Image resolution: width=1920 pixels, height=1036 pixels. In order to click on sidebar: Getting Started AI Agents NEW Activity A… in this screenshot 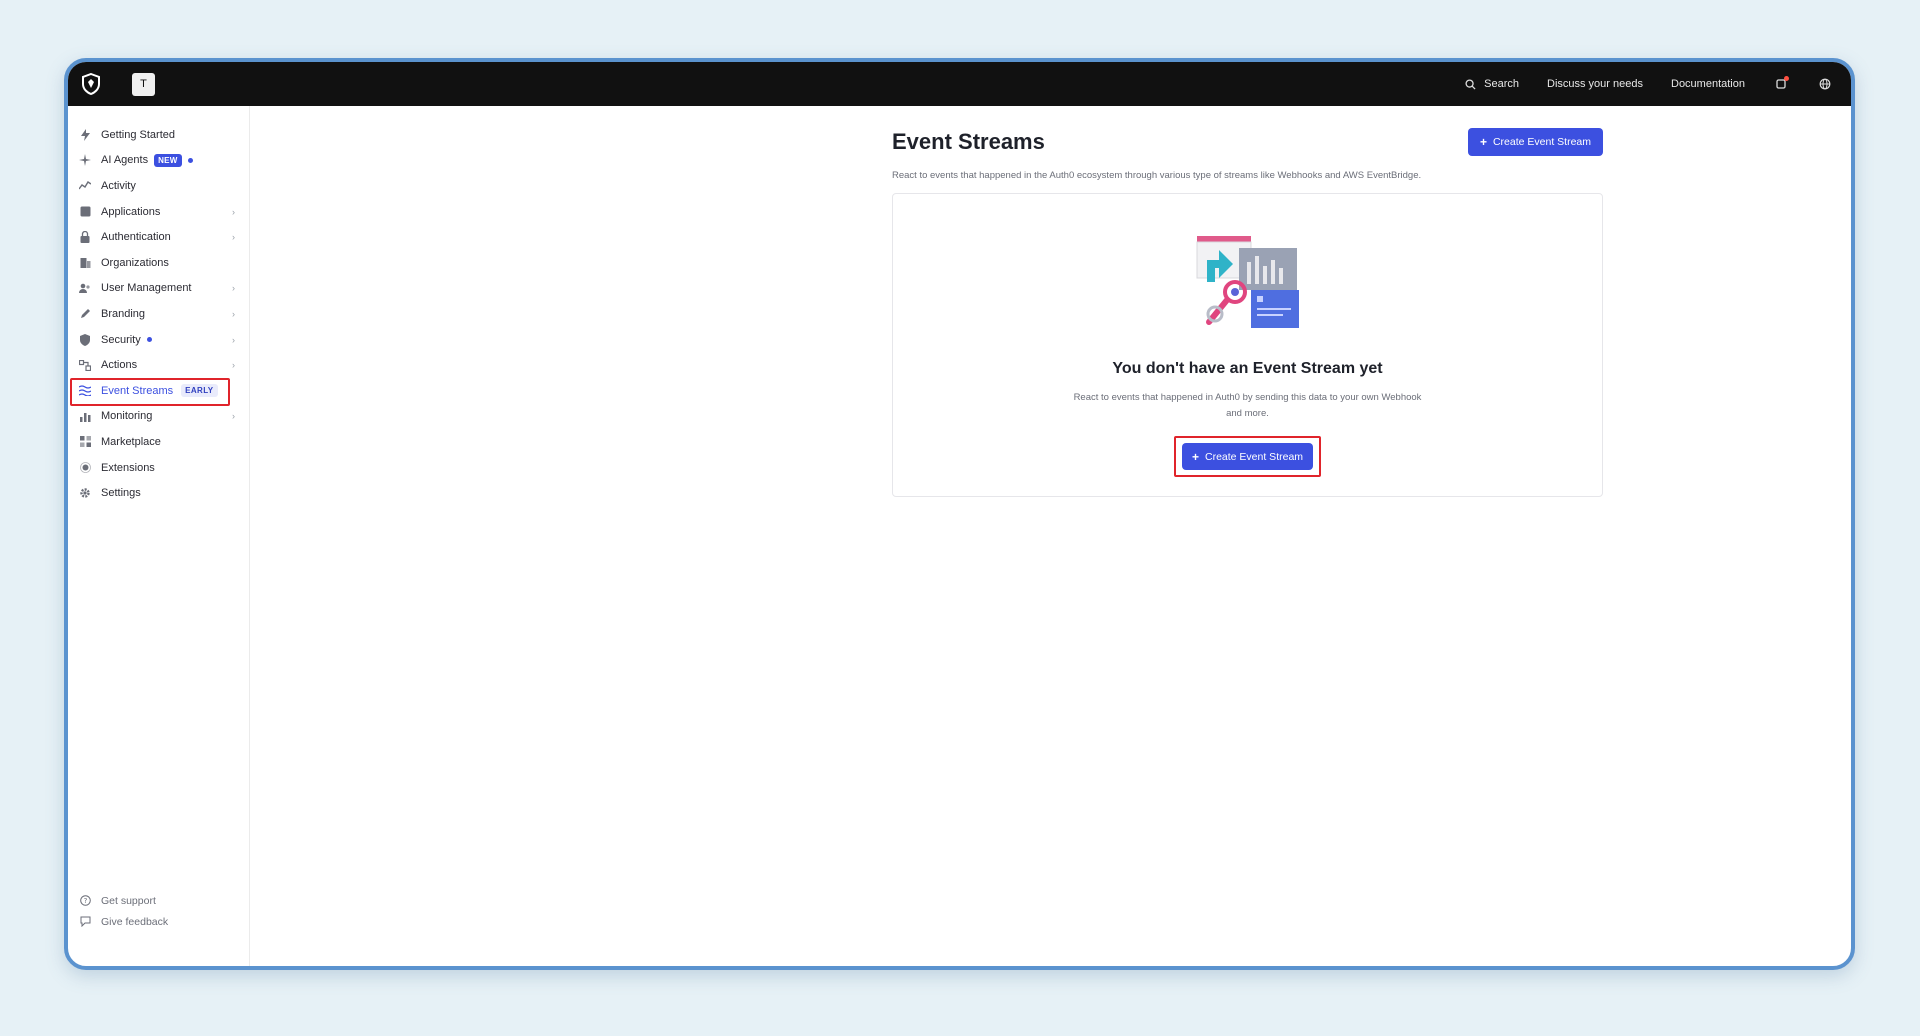, I will do `click(159, 536)`.